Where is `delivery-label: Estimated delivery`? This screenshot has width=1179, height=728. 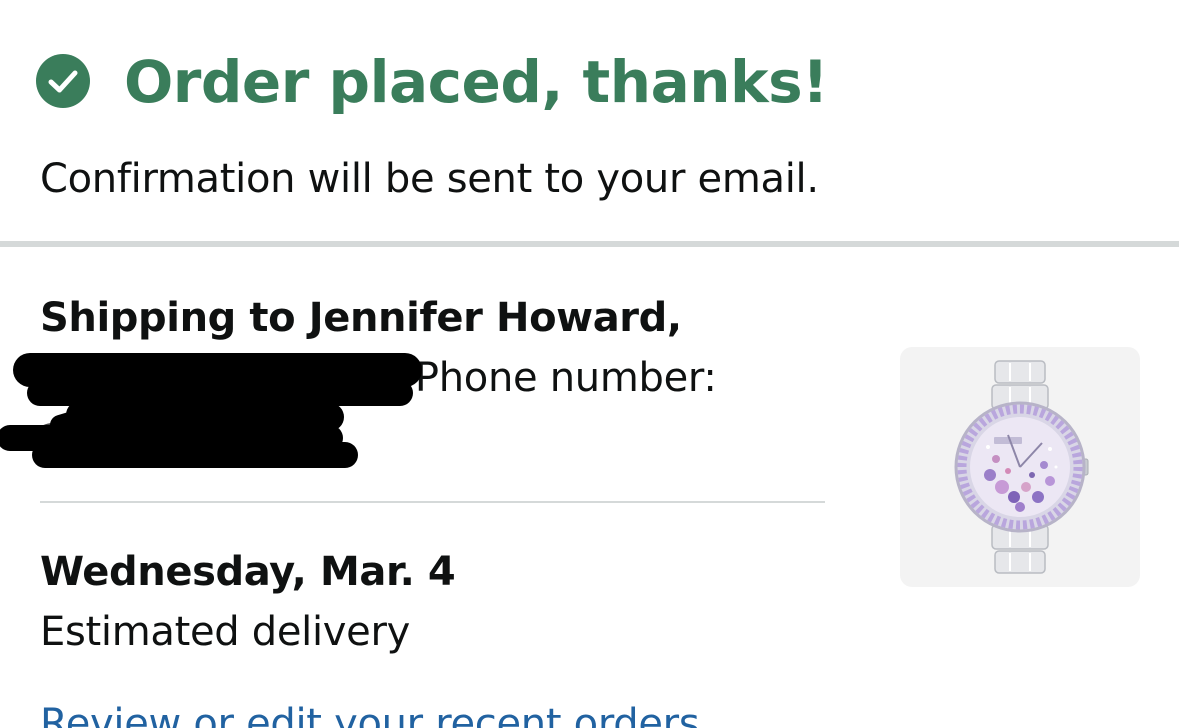
delivery-label: Estimated delivery is located at coordinates (225, 632).